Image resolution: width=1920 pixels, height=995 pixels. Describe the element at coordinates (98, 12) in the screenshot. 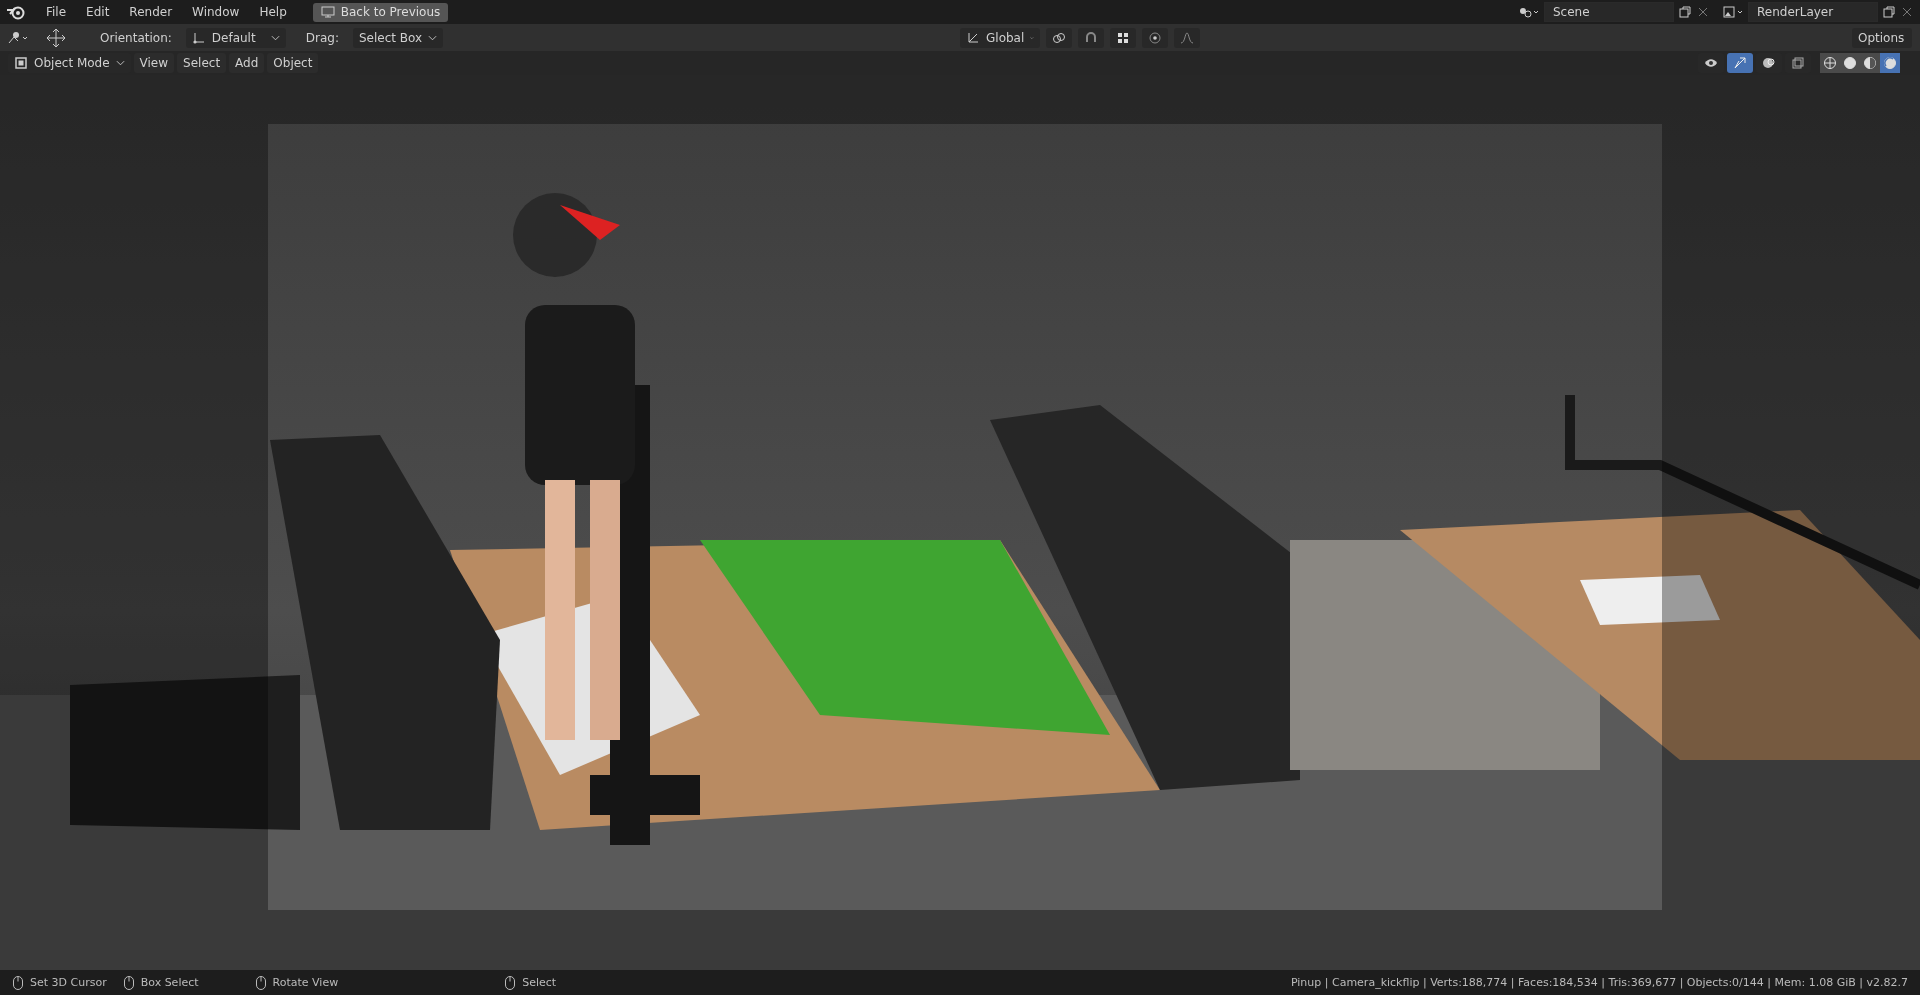

I see `menu-item: Edit` at that location.